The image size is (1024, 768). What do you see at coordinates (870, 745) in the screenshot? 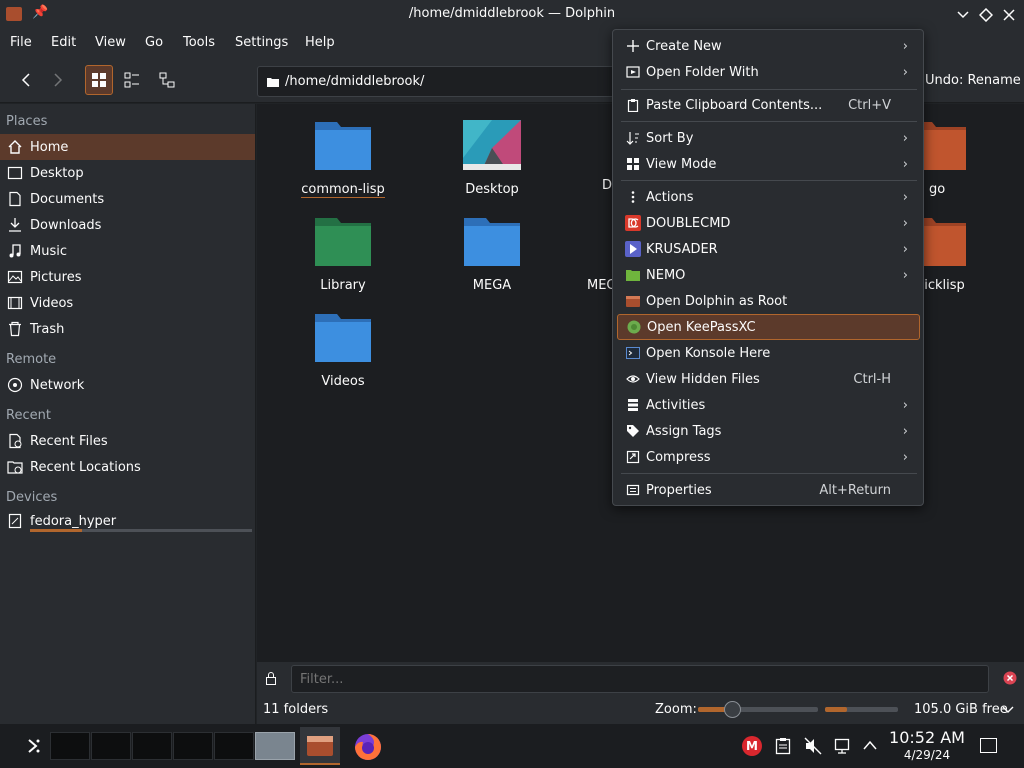
I see `chevron-up-icon` at bounding box center [870, 745].